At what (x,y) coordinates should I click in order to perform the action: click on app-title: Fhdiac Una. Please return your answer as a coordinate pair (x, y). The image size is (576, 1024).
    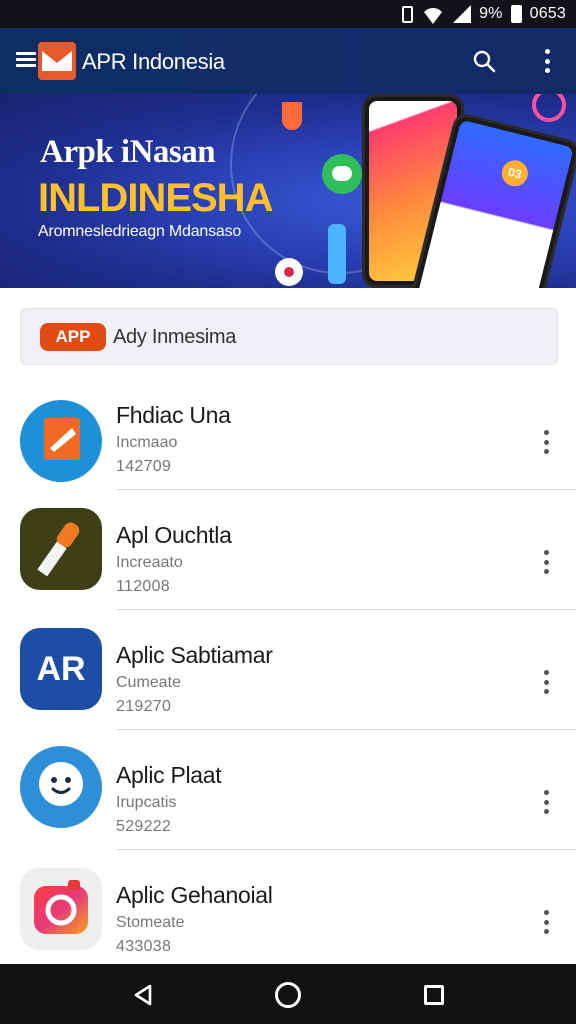
    Looking at the image, I should click on (173, 415).